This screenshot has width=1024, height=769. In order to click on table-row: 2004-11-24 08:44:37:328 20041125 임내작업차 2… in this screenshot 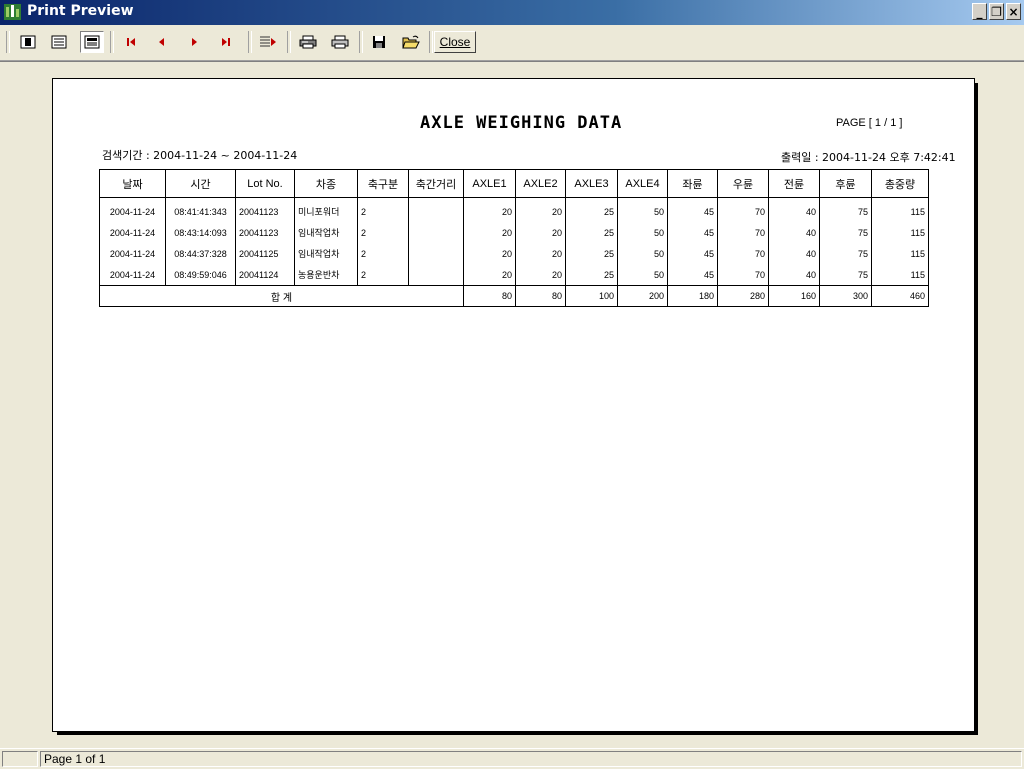, I will do `click(514, 253)`.